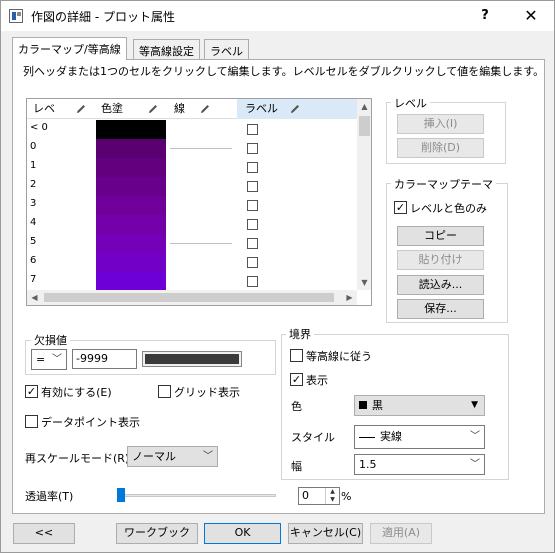  What do you see at coordinates (33, 203) in the screenshot?
I see `row-level: 3` at bounding box center [33, 203].